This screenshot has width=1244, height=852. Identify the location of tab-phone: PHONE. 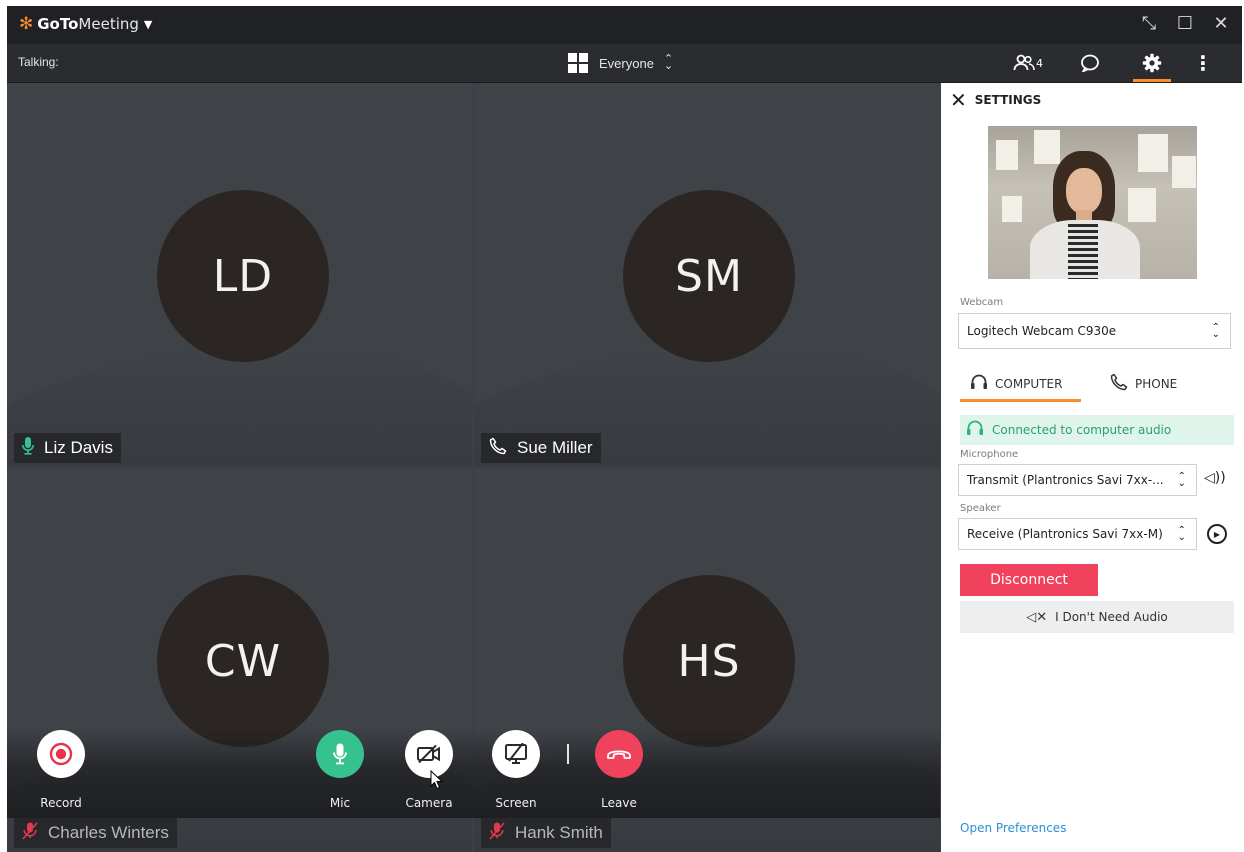
(1160, 384).